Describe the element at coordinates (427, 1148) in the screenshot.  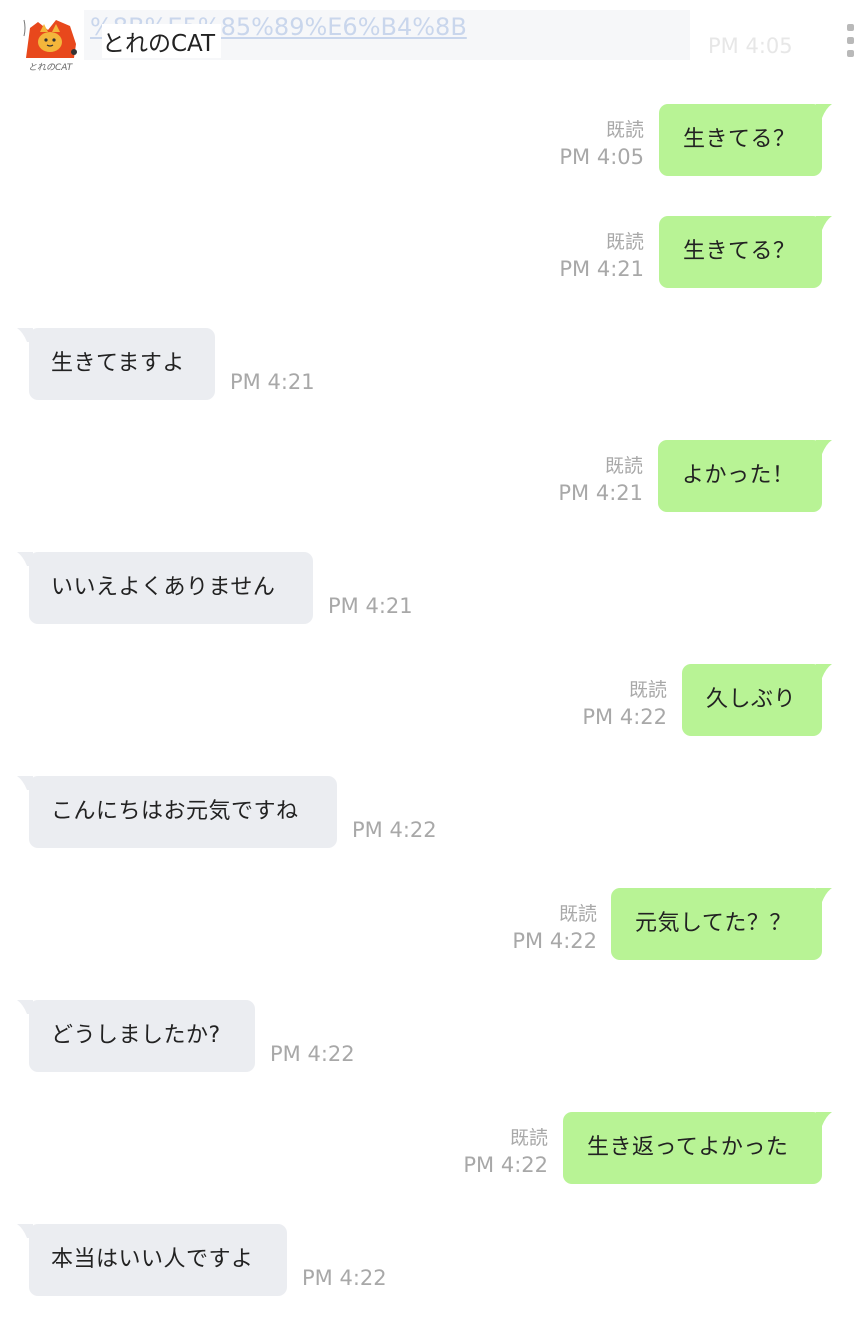
I see `message-sent: 既読 PM 4:22 生き返ってよかった` at that location.